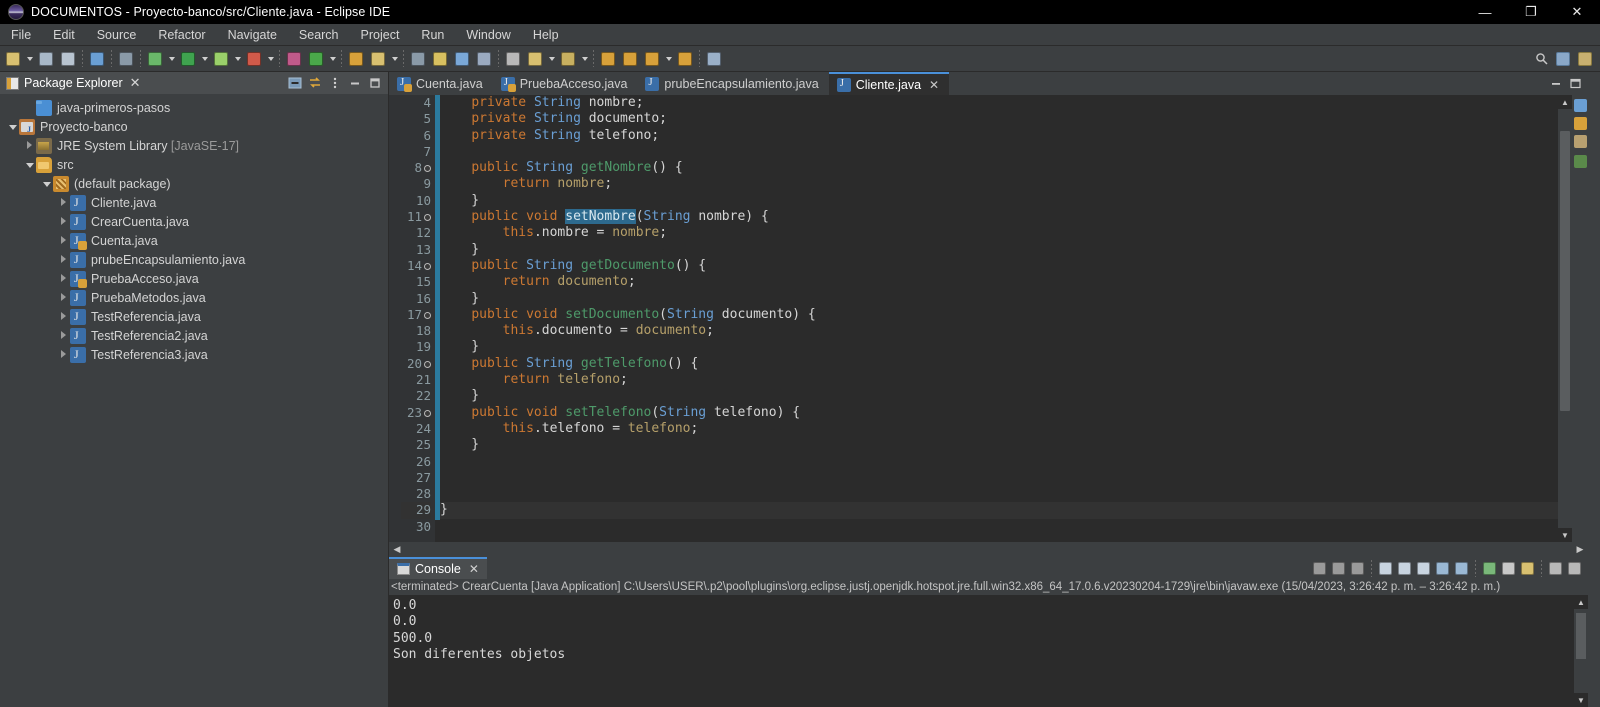  What do you see at coordinates (295, 83) in the screenshot?
I see `collapse-all-icon` at bounding box center [295, 83].